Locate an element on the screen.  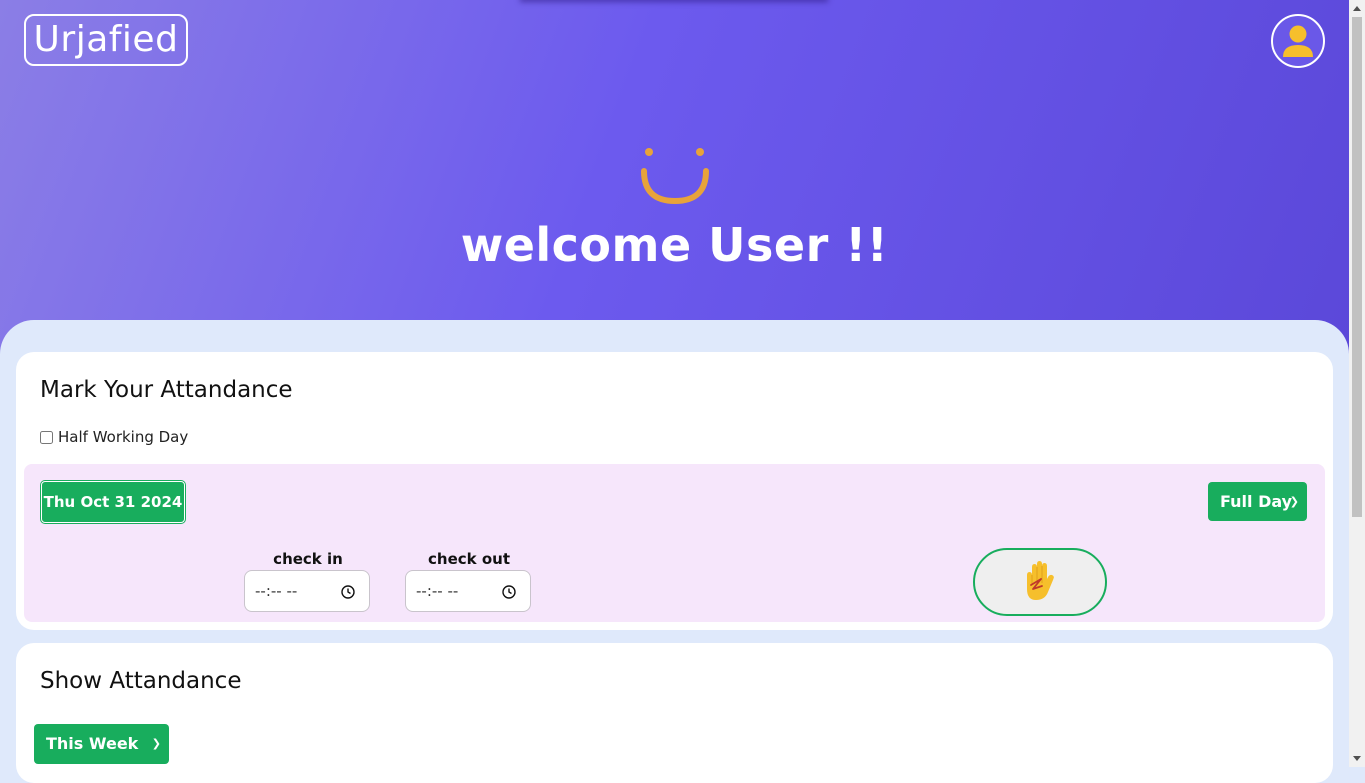
range-value: This Week is located at coordinates (92, 743).